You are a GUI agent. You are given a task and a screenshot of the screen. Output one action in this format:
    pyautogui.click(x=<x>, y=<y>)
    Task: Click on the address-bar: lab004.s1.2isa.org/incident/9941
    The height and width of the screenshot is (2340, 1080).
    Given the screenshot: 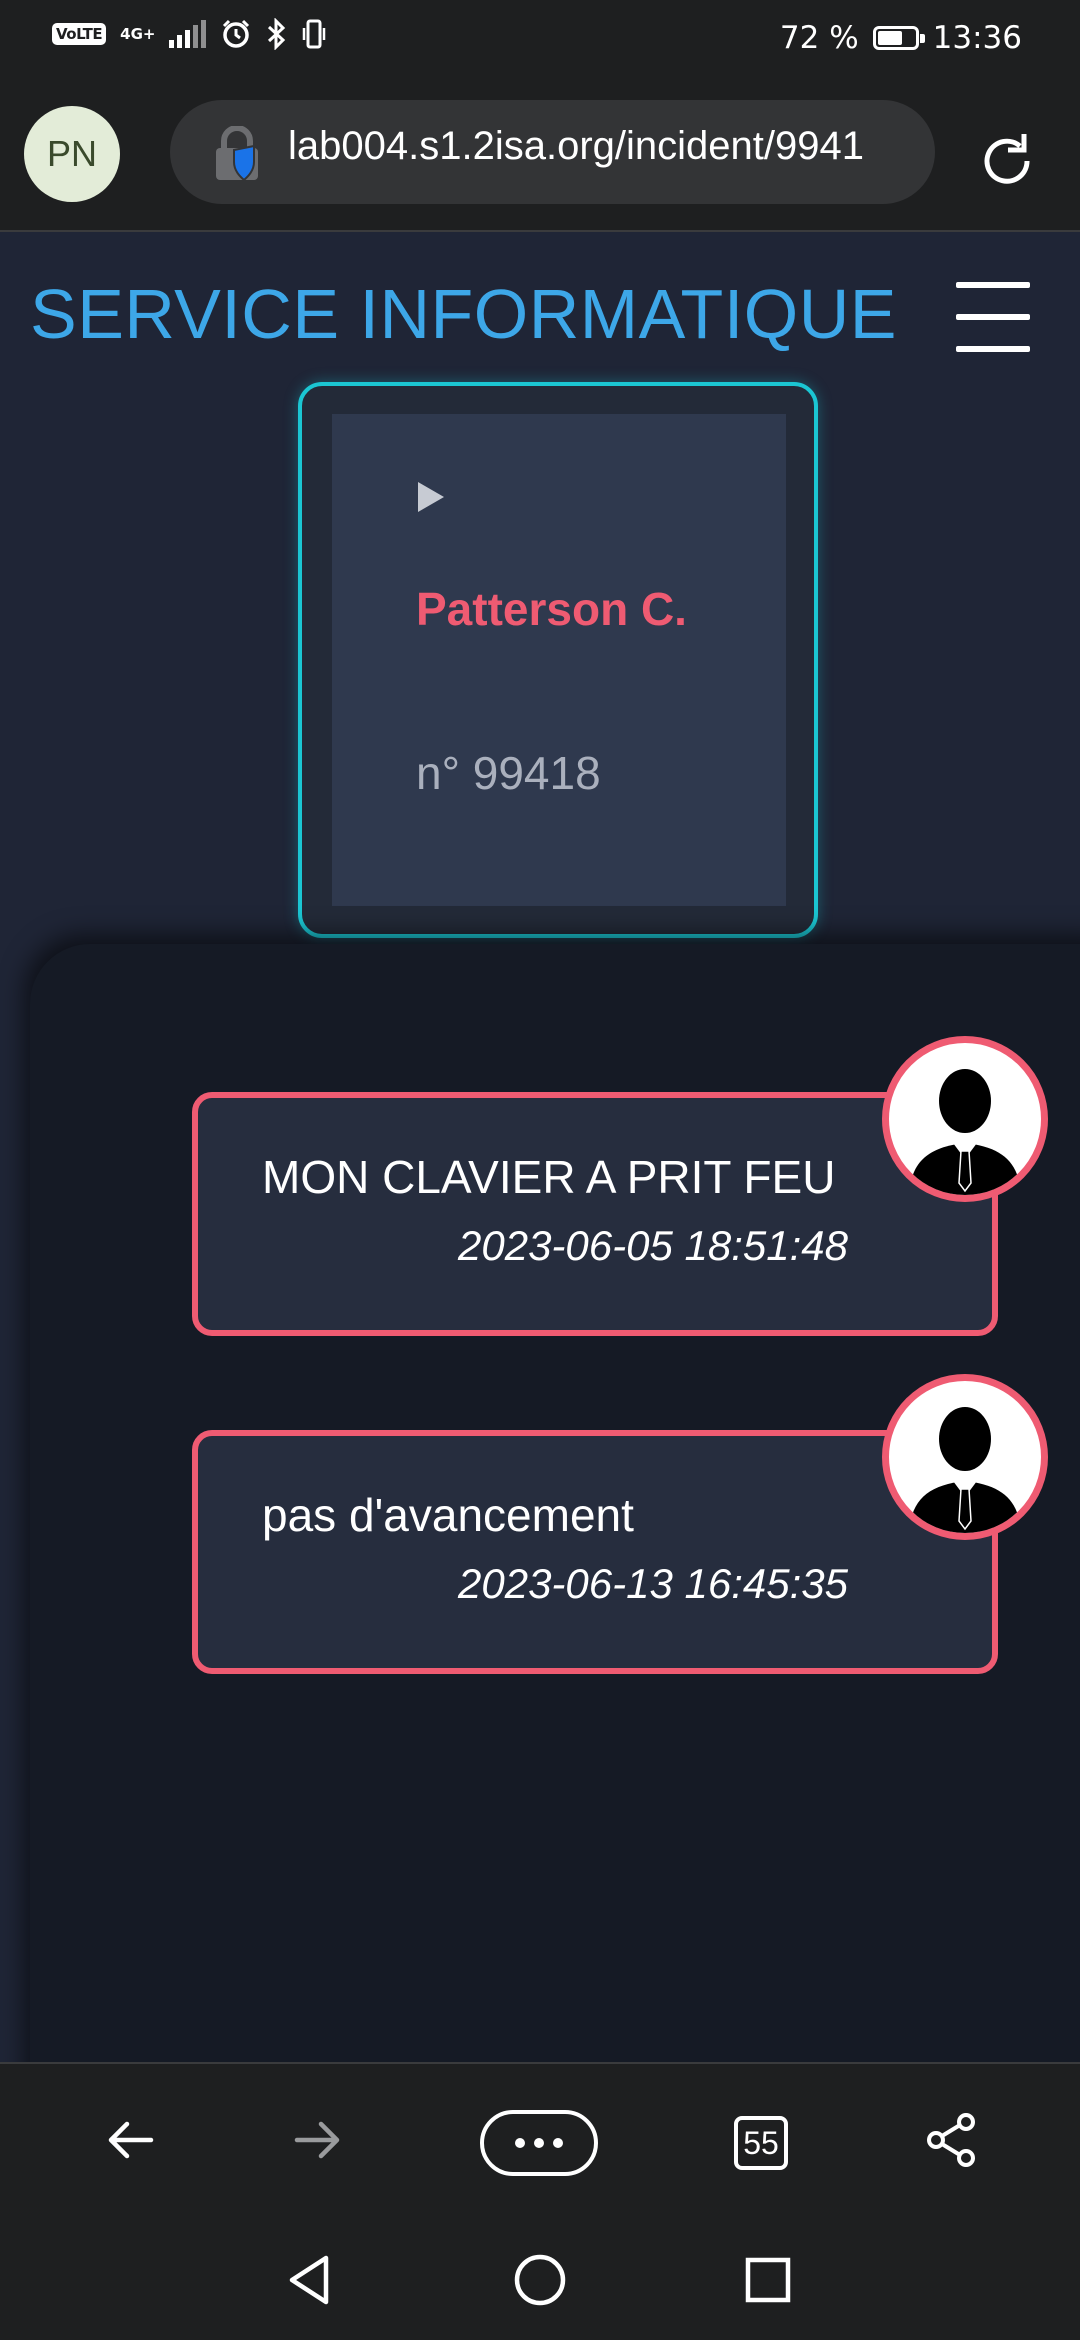 What is the action you would take?
    pyautogui.click(x=552, y=152)
    